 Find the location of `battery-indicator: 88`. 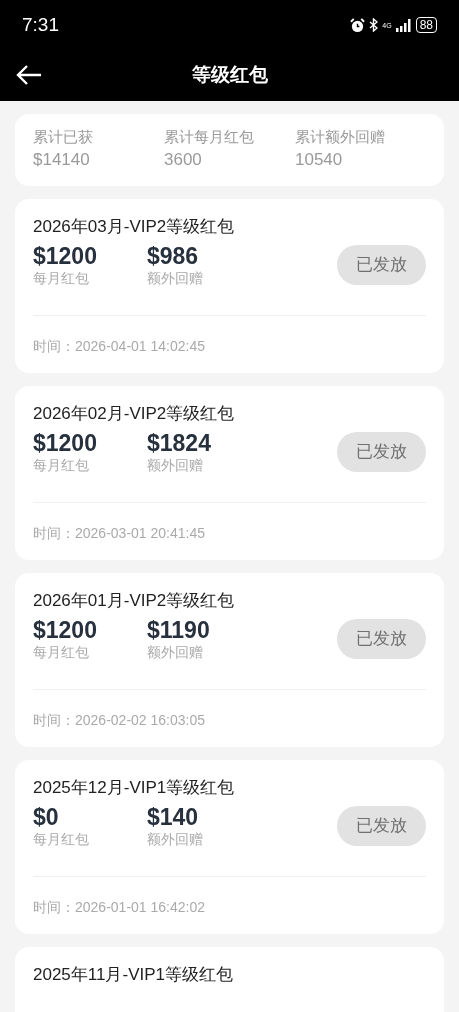

battery-indicator: 88 is located at coordinates (426, 25).